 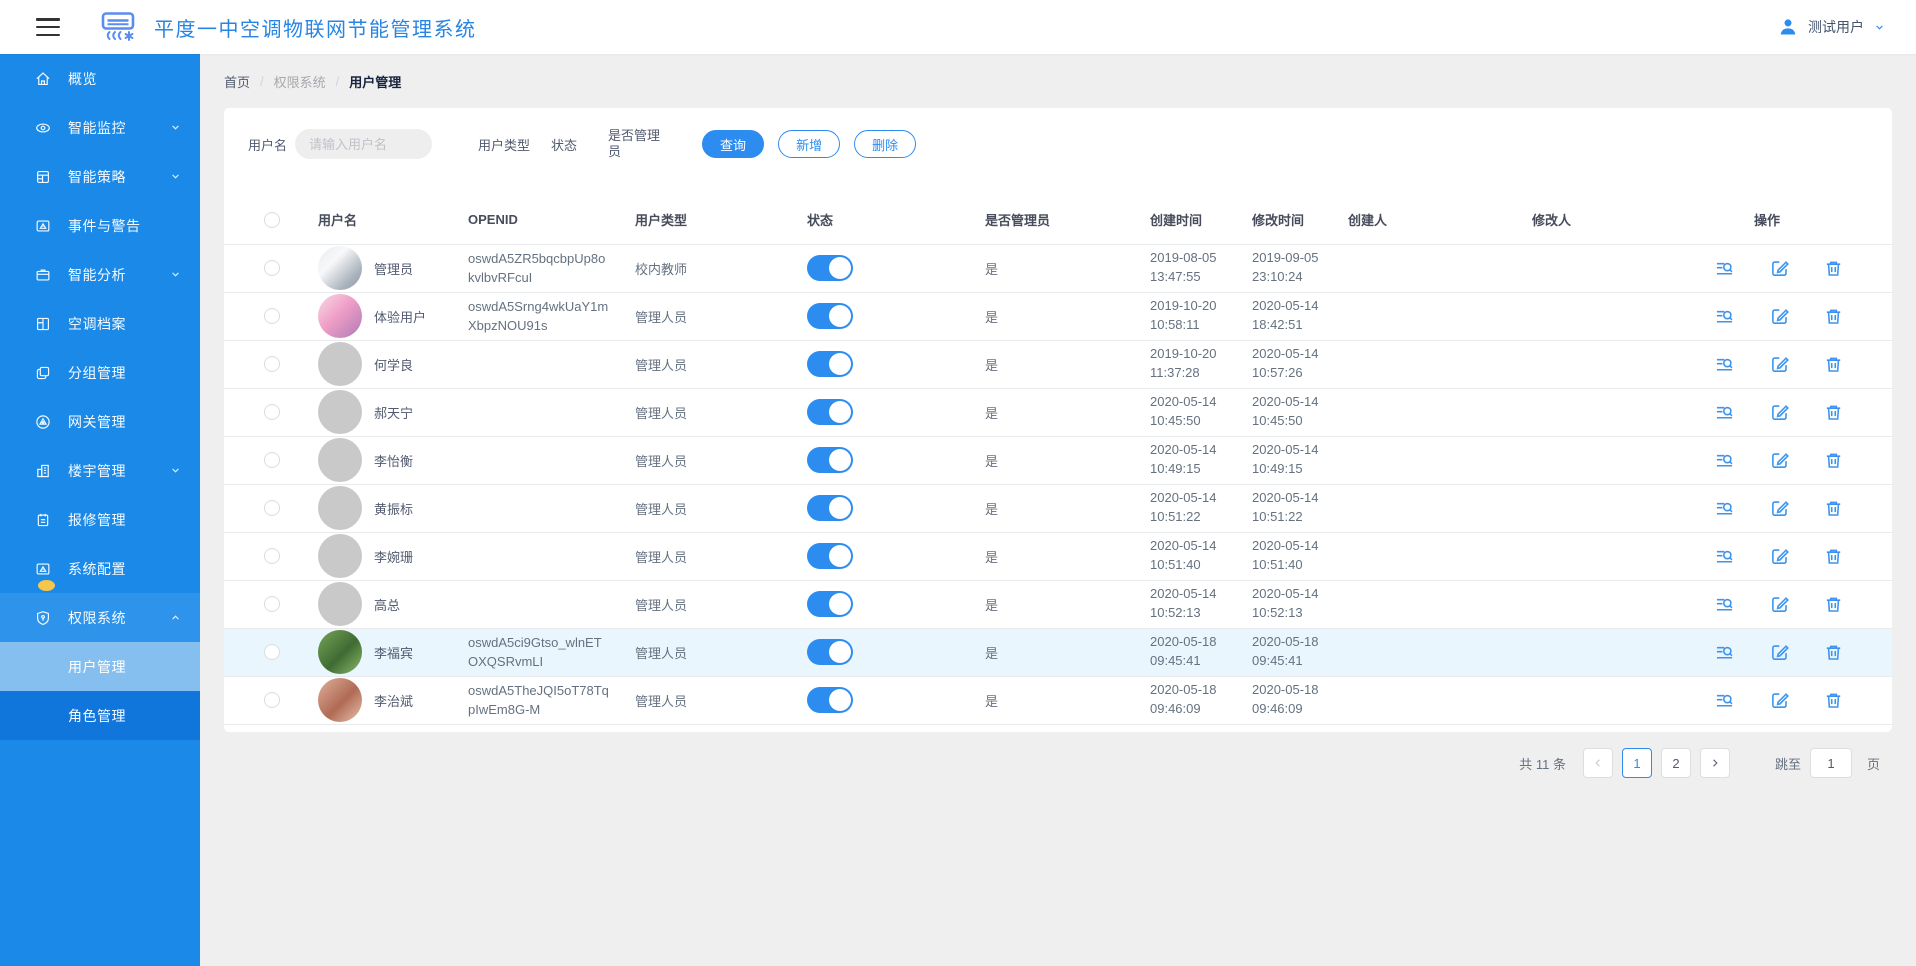 I want to click on status-filter-label: 状态, so click(x=564, y=145).